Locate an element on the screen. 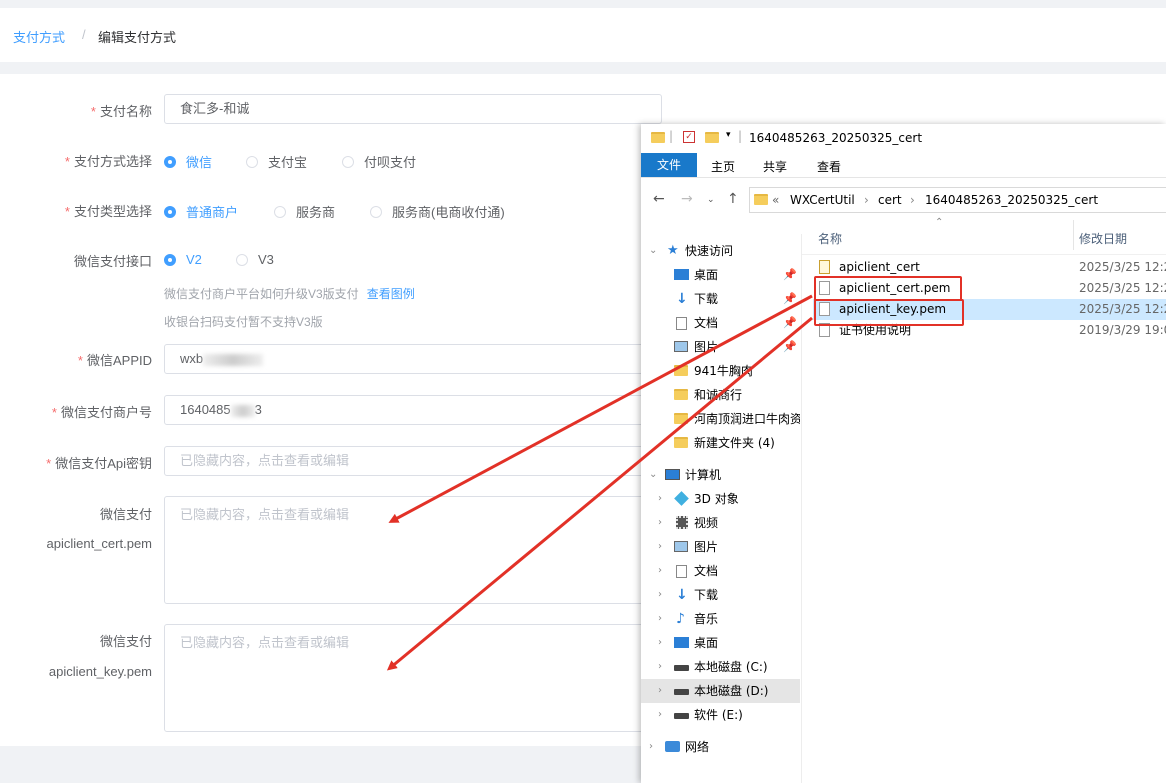 Image resolution: width=1166 pixels, height=783 pixels. column-divider is located at coordinates (1073, 235).